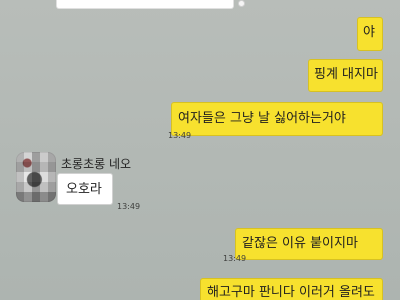 This screenshot has height=300, width=400. I want to click on message-text: 여자들은 그냥 날 싫어하는거야, so click(262, 118).